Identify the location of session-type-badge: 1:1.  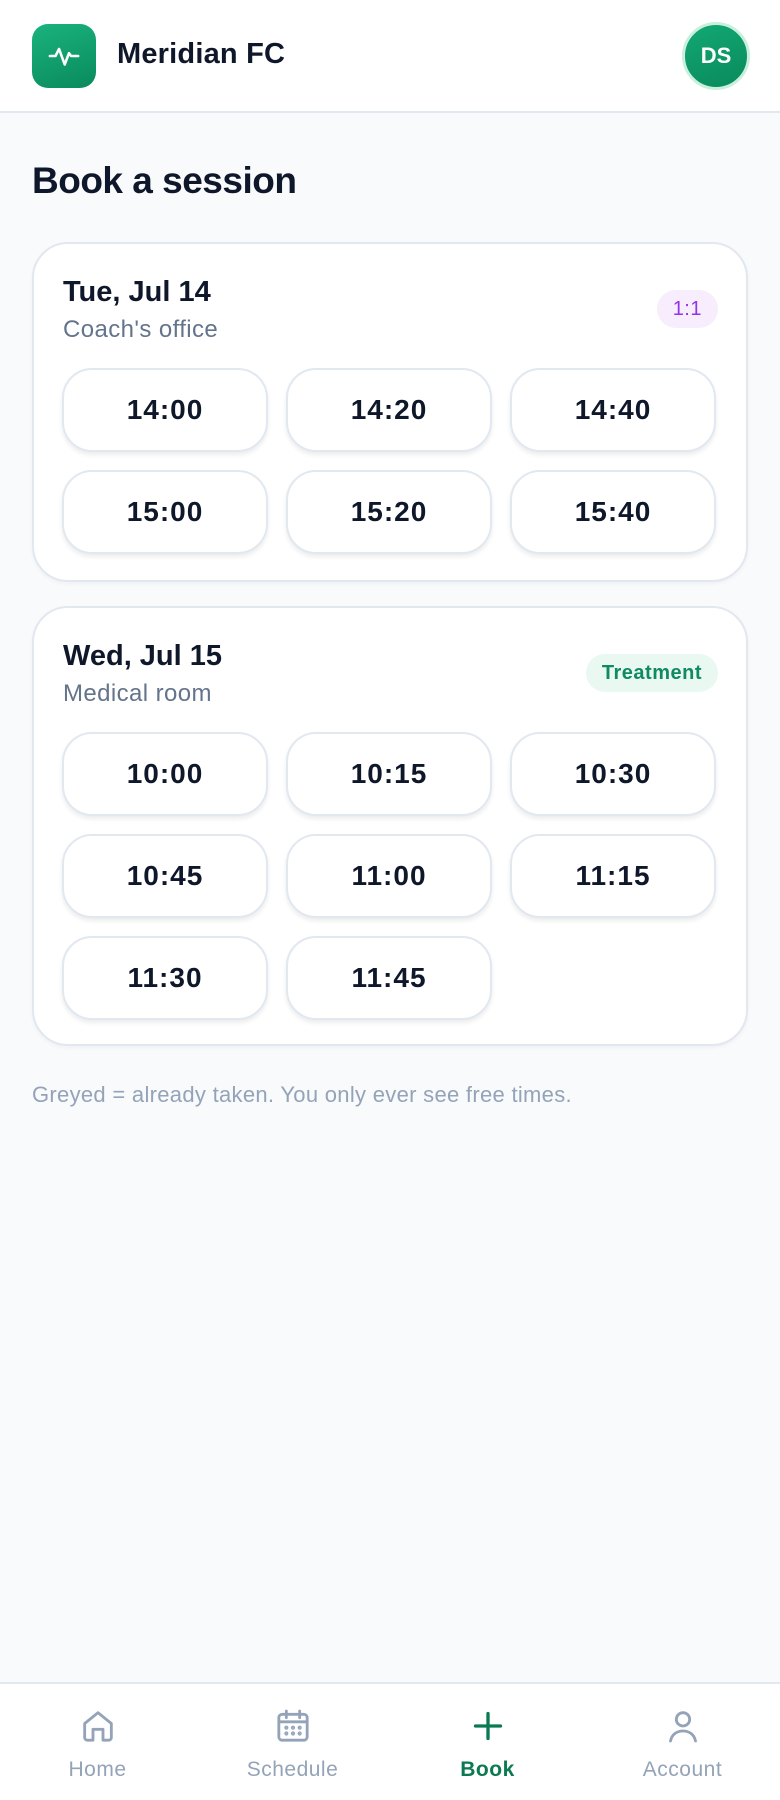
(687, 309).